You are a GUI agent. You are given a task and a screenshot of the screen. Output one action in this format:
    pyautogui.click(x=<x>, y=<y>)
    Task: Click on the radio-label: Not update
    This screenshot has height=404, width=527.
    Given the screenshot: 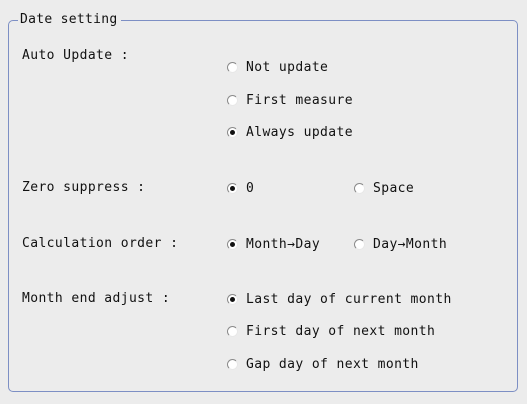 What is the action you would take?
    pyautogui.click(x=287, y=67)
    